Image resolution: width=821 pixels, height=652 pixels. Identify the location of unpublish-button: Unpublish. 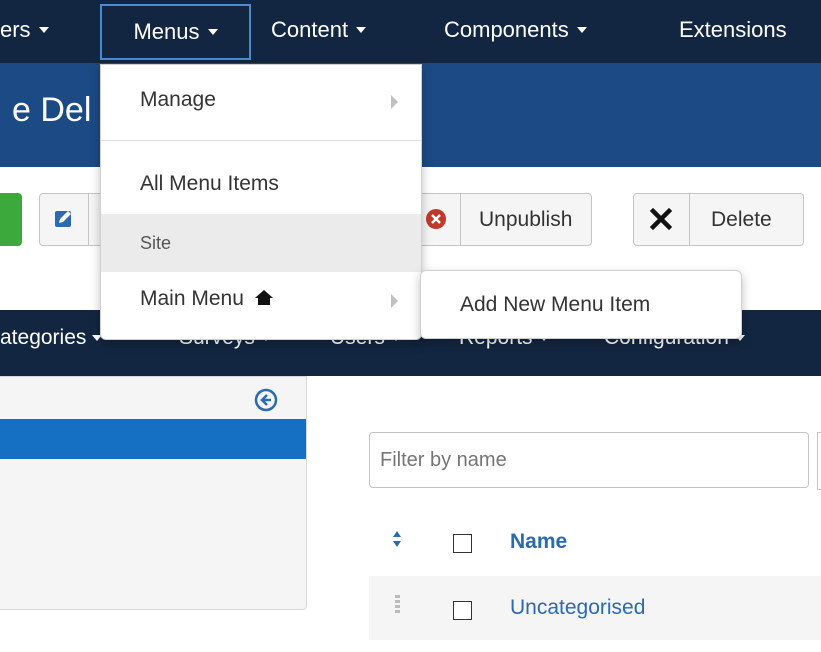
(501, 219).